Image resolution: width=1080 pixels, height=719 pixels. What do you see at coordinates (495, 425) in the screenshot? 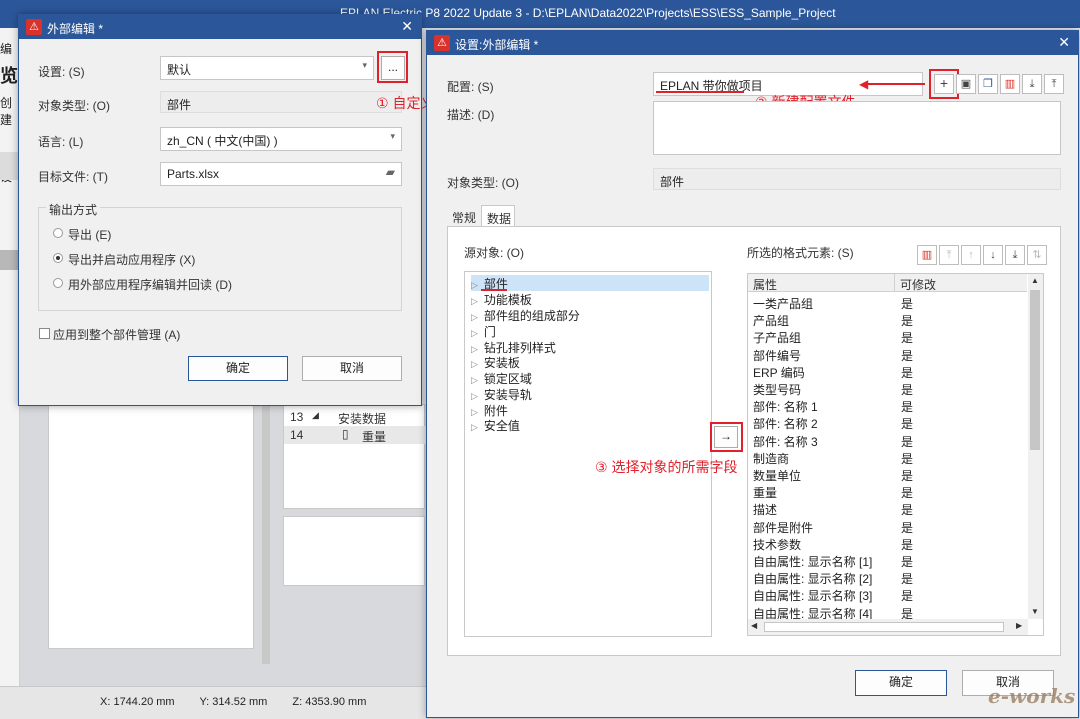
I see `tree-item: ▷ 安全值` at bounding box center [495, 425].